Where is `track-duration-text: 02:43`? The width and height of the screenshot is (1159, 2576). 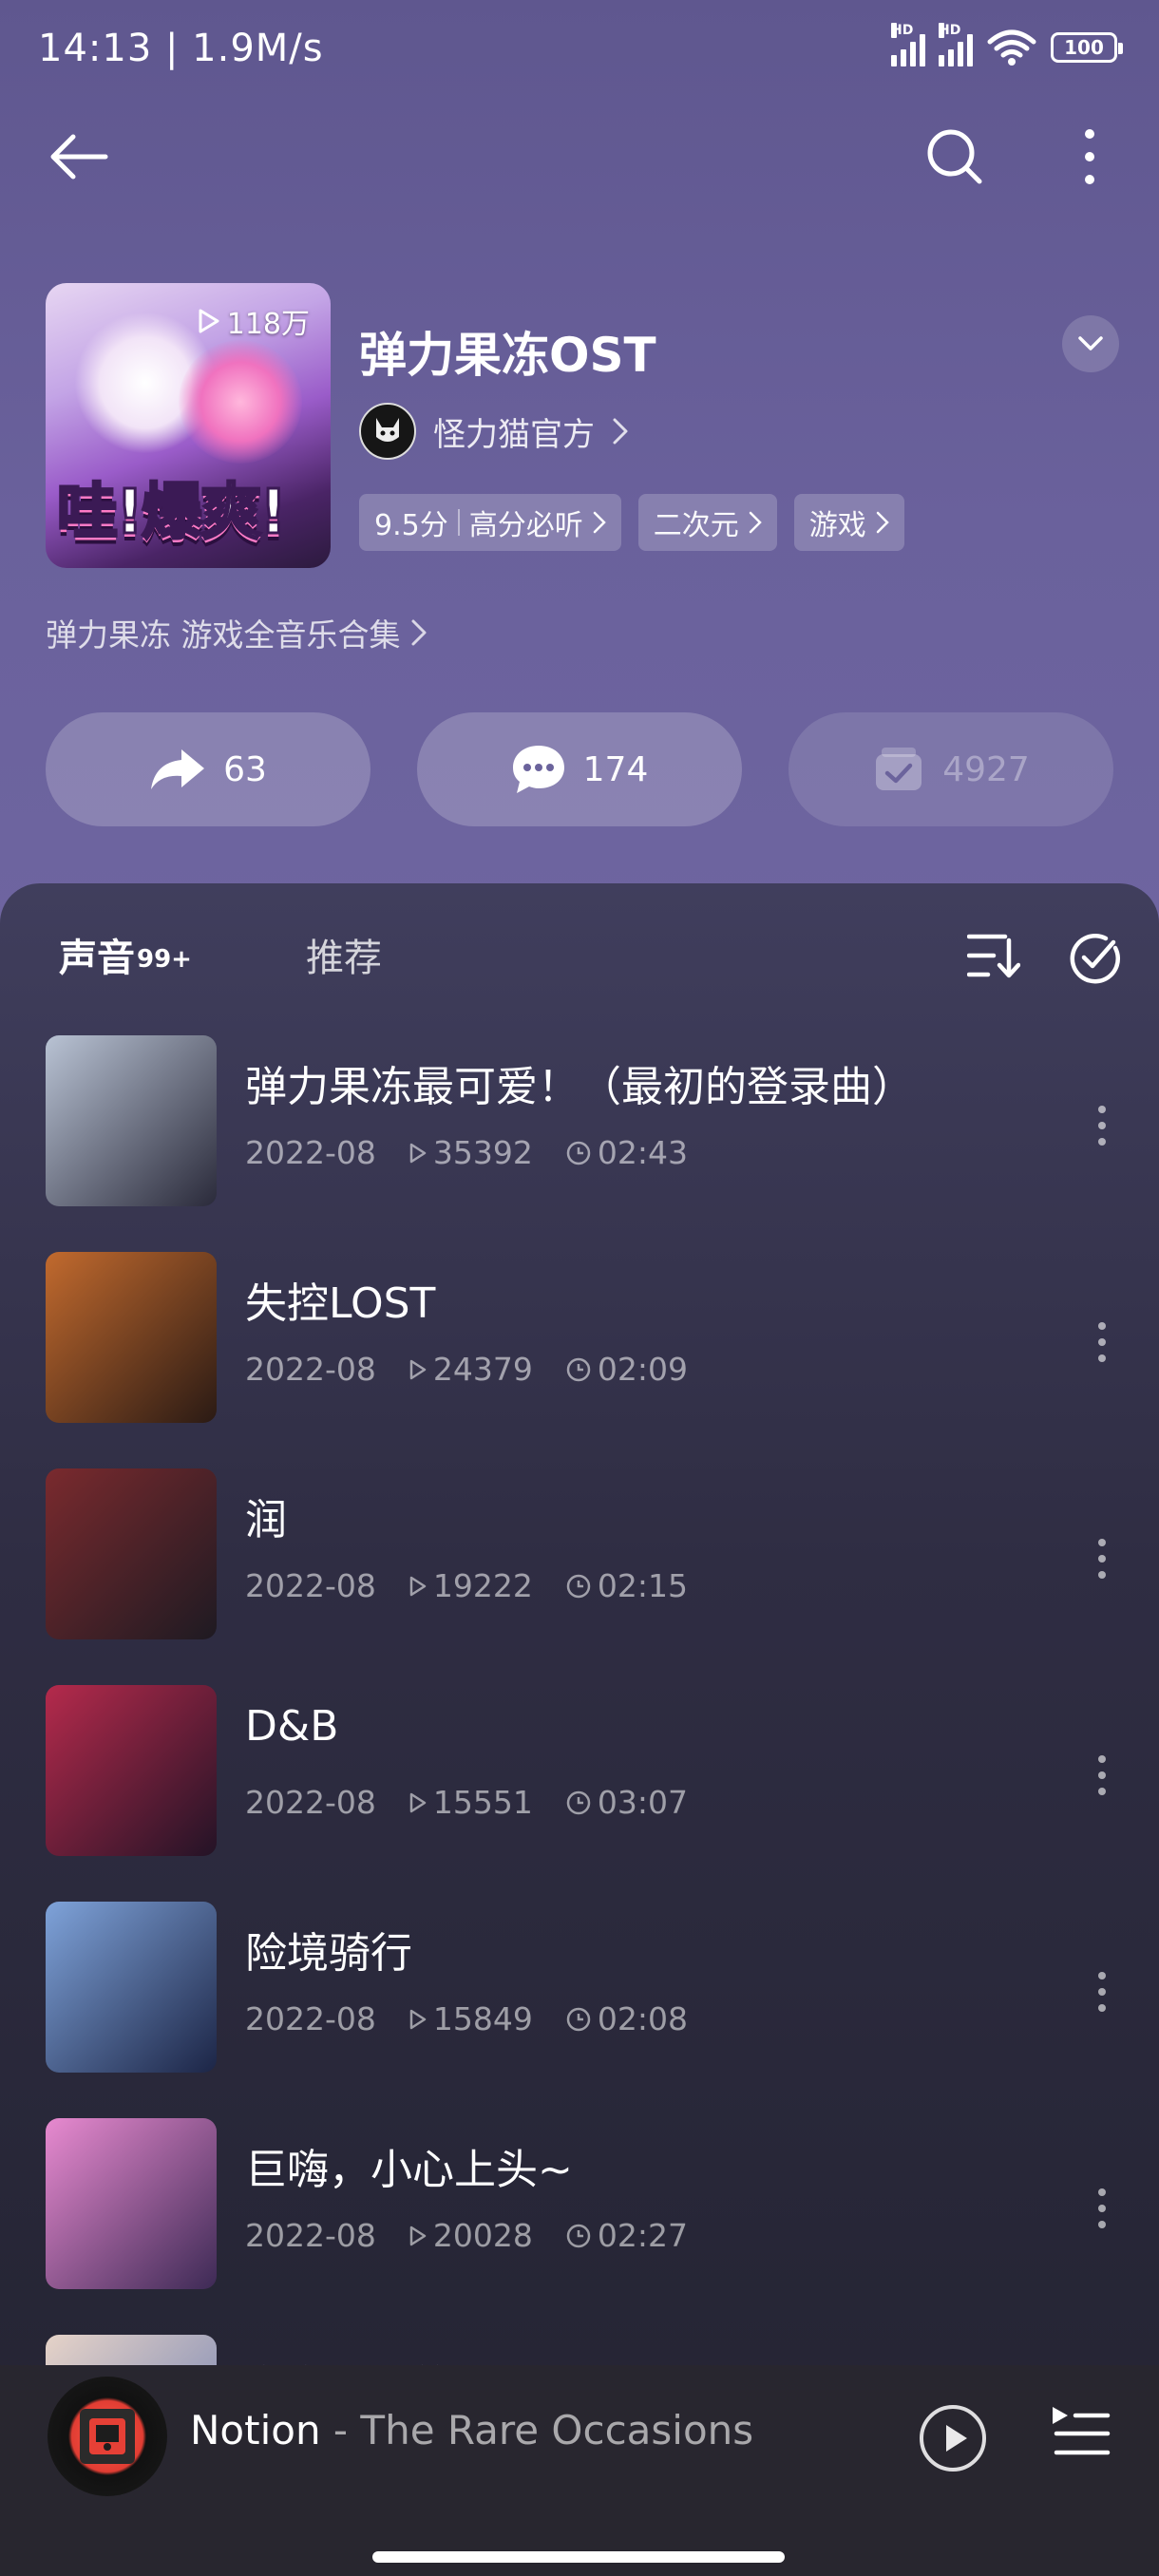 track-duration-text: 02:43 is located at coordinates (642, 1152).